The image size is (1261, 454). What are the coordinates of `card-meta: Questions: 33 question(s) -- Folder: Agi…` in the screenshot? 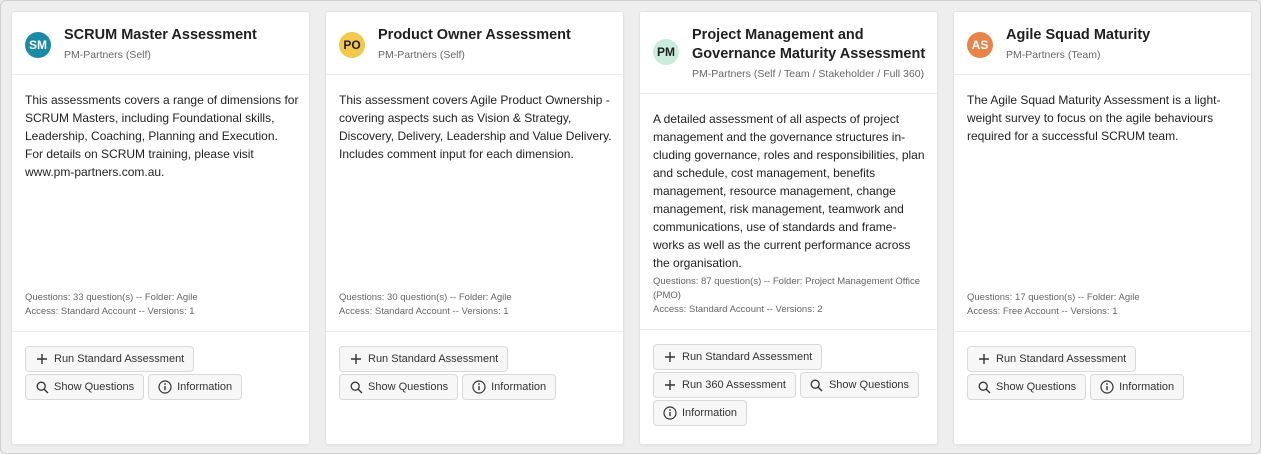 It's located at (163, 305).